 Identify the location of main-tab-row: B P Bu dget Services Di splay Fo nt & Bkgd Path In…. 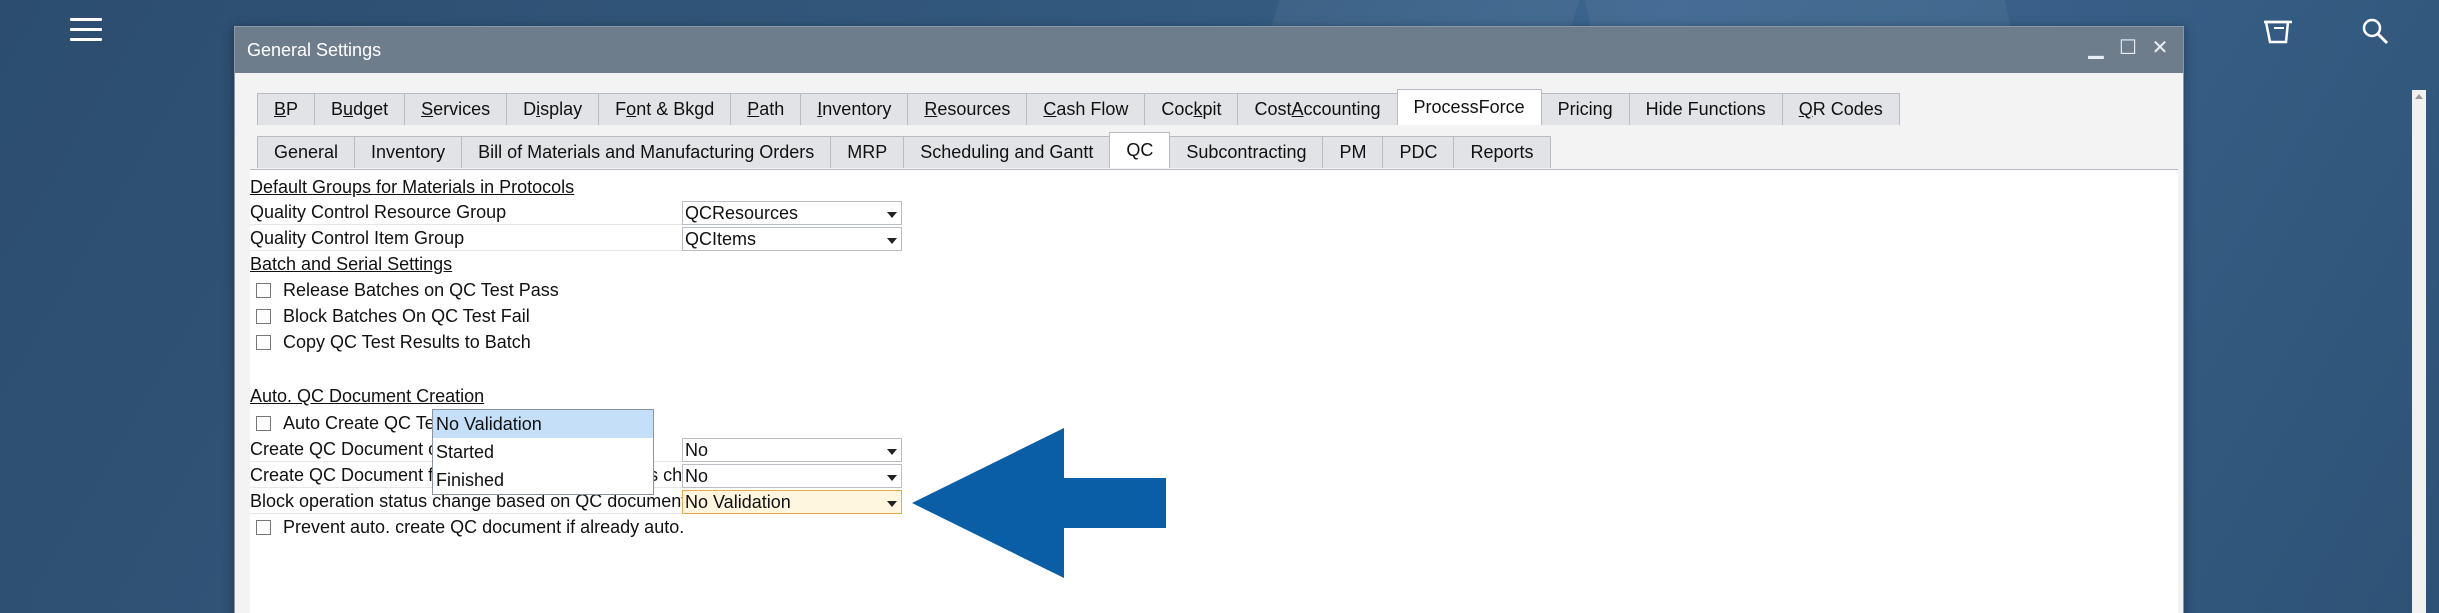
(1078, 105).